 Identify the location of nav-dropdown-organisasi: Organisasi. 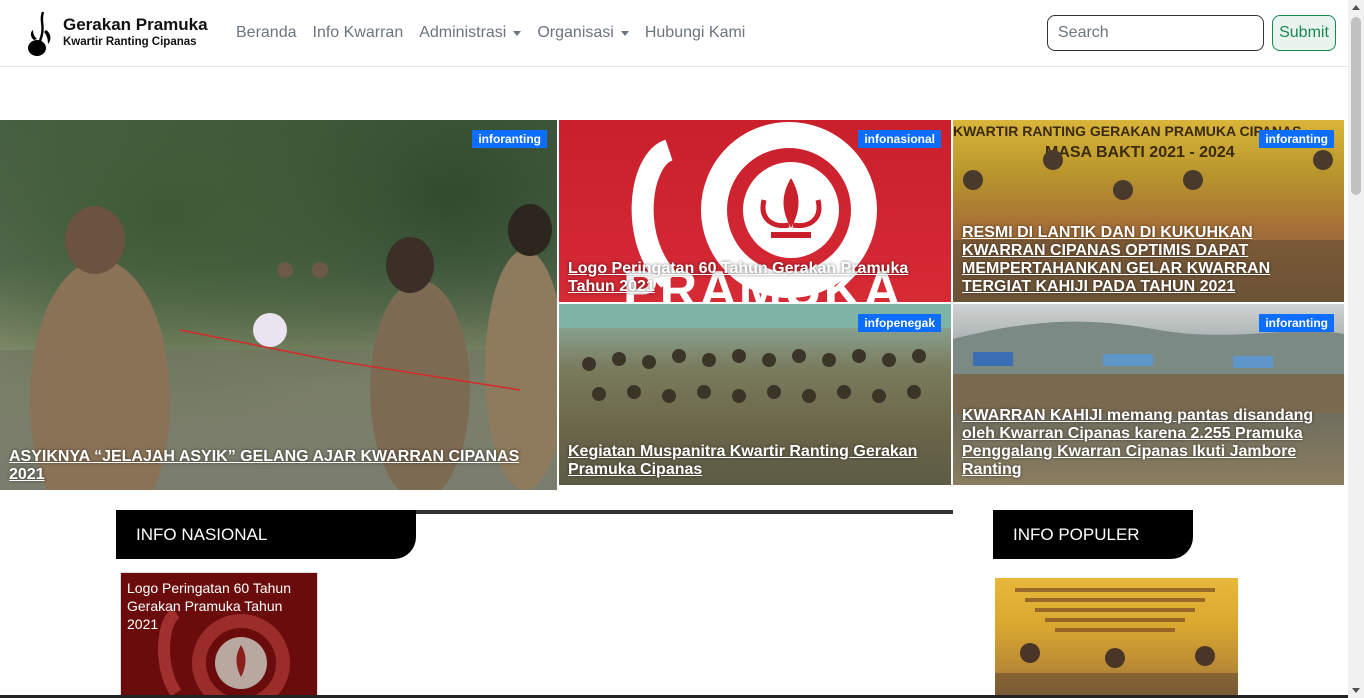
(582, 33).